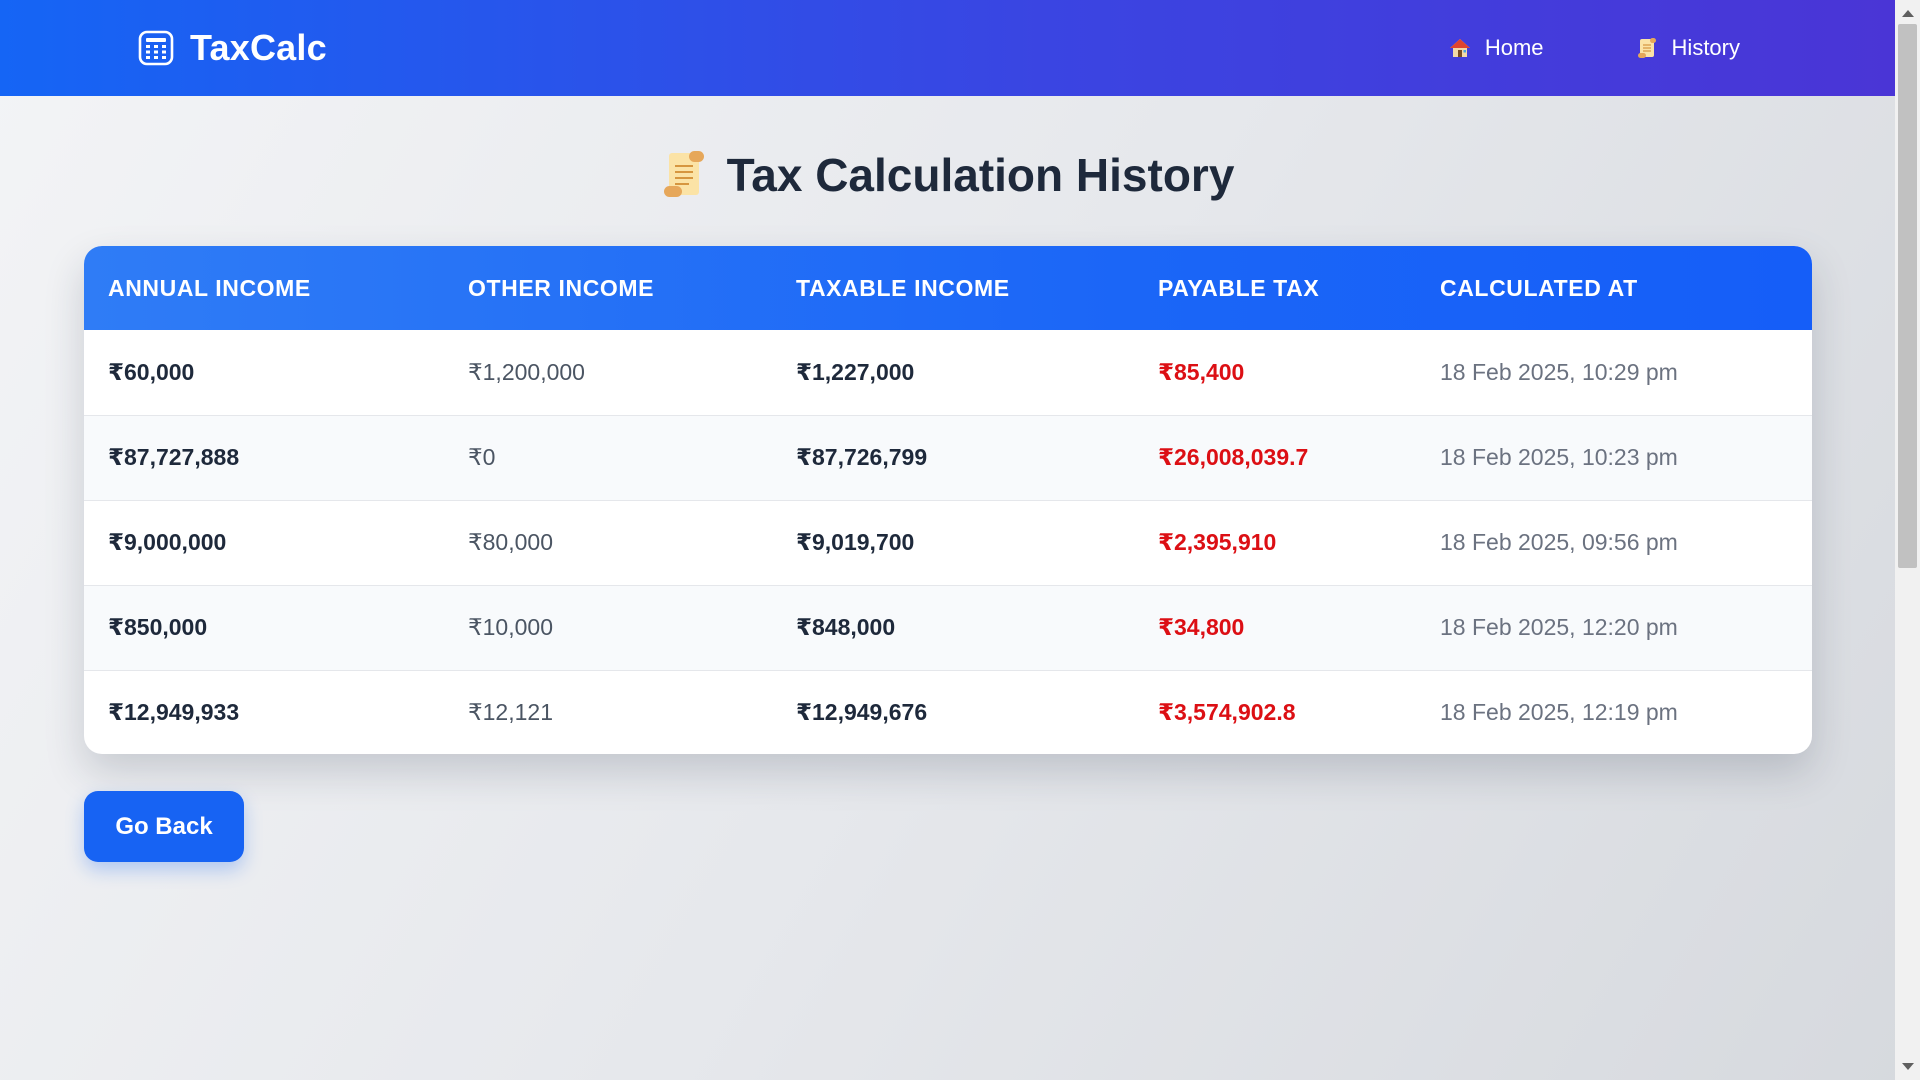 This screenshot has width=1920, height=1080. I want to click on top-navbar: TaxCalc Home History, so click(947, 48).